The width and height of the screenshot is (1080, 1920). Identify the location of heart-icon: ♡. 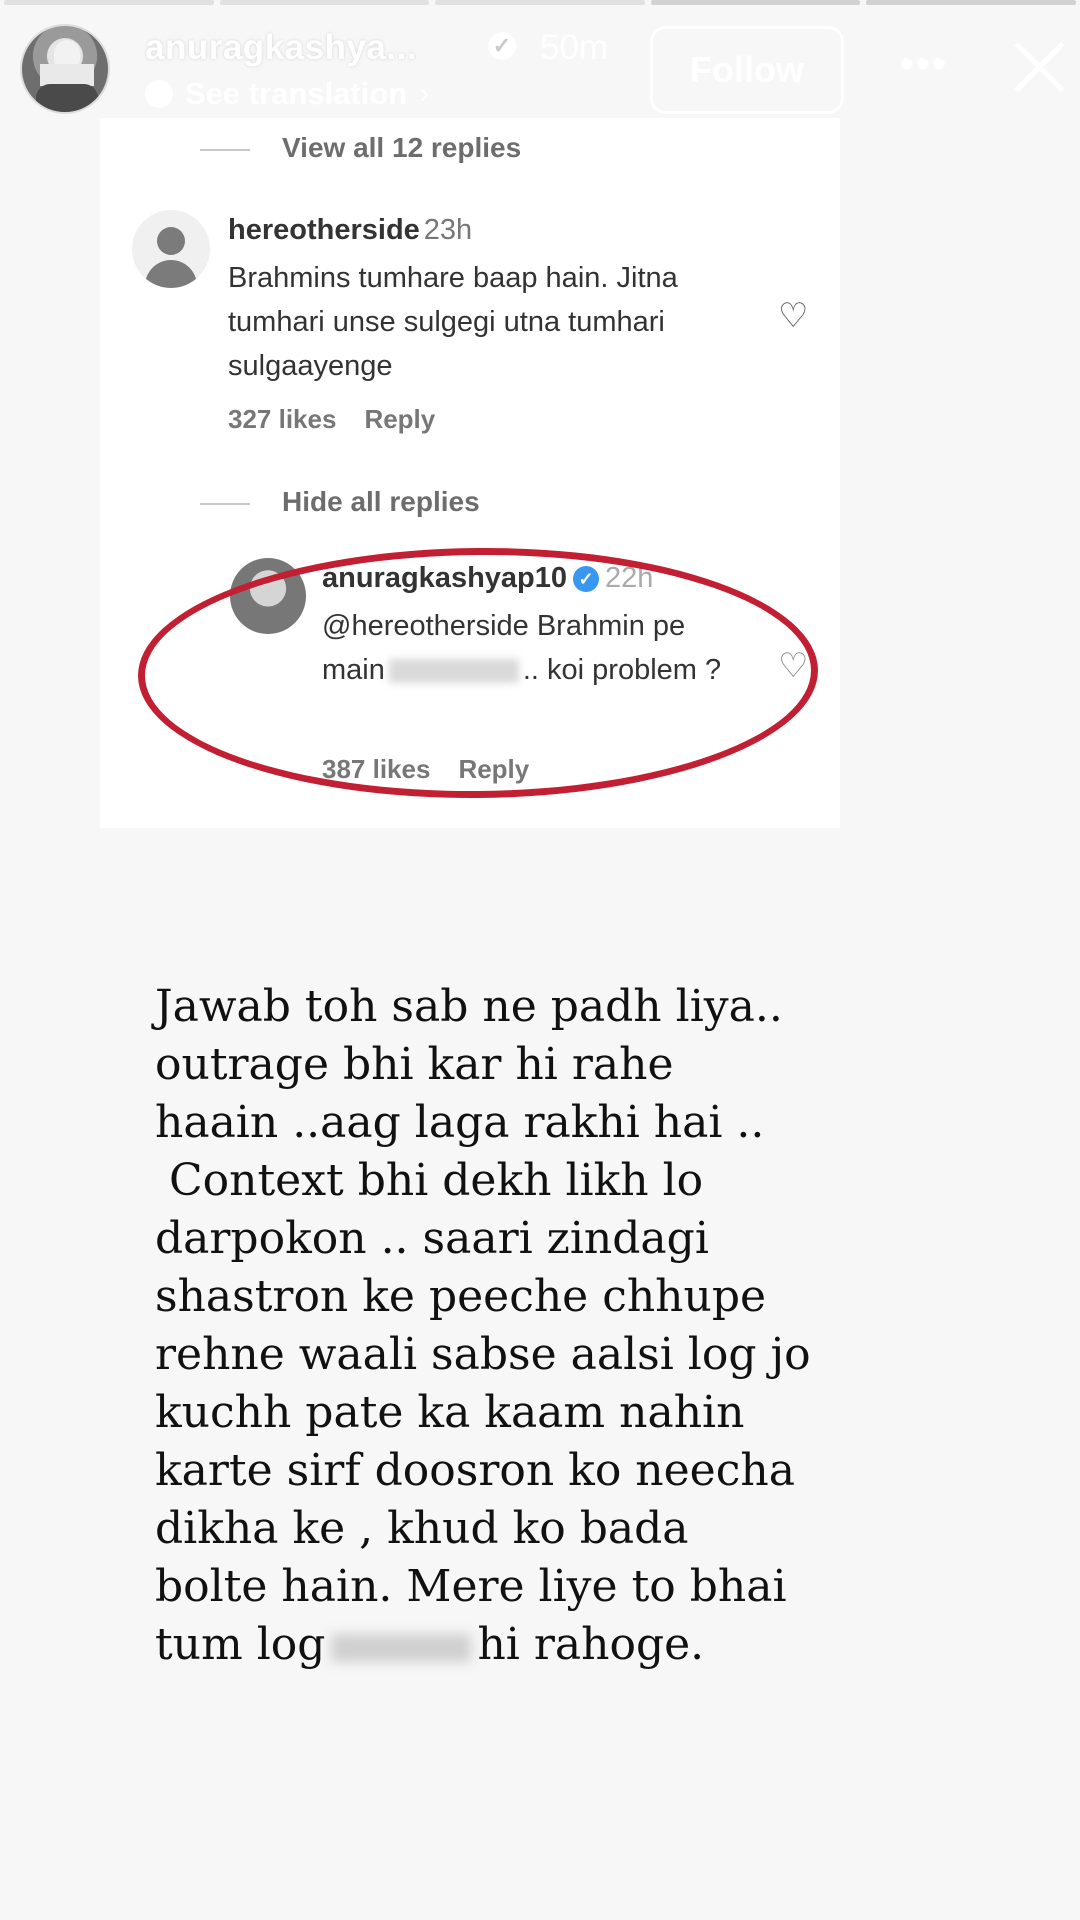
(793, 316).